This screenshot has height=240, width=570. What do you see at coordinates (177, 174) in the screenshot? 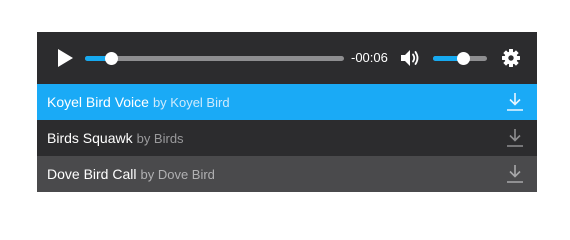
I see `track-artist: by Dove Bird` at bounding box center [177, 174].